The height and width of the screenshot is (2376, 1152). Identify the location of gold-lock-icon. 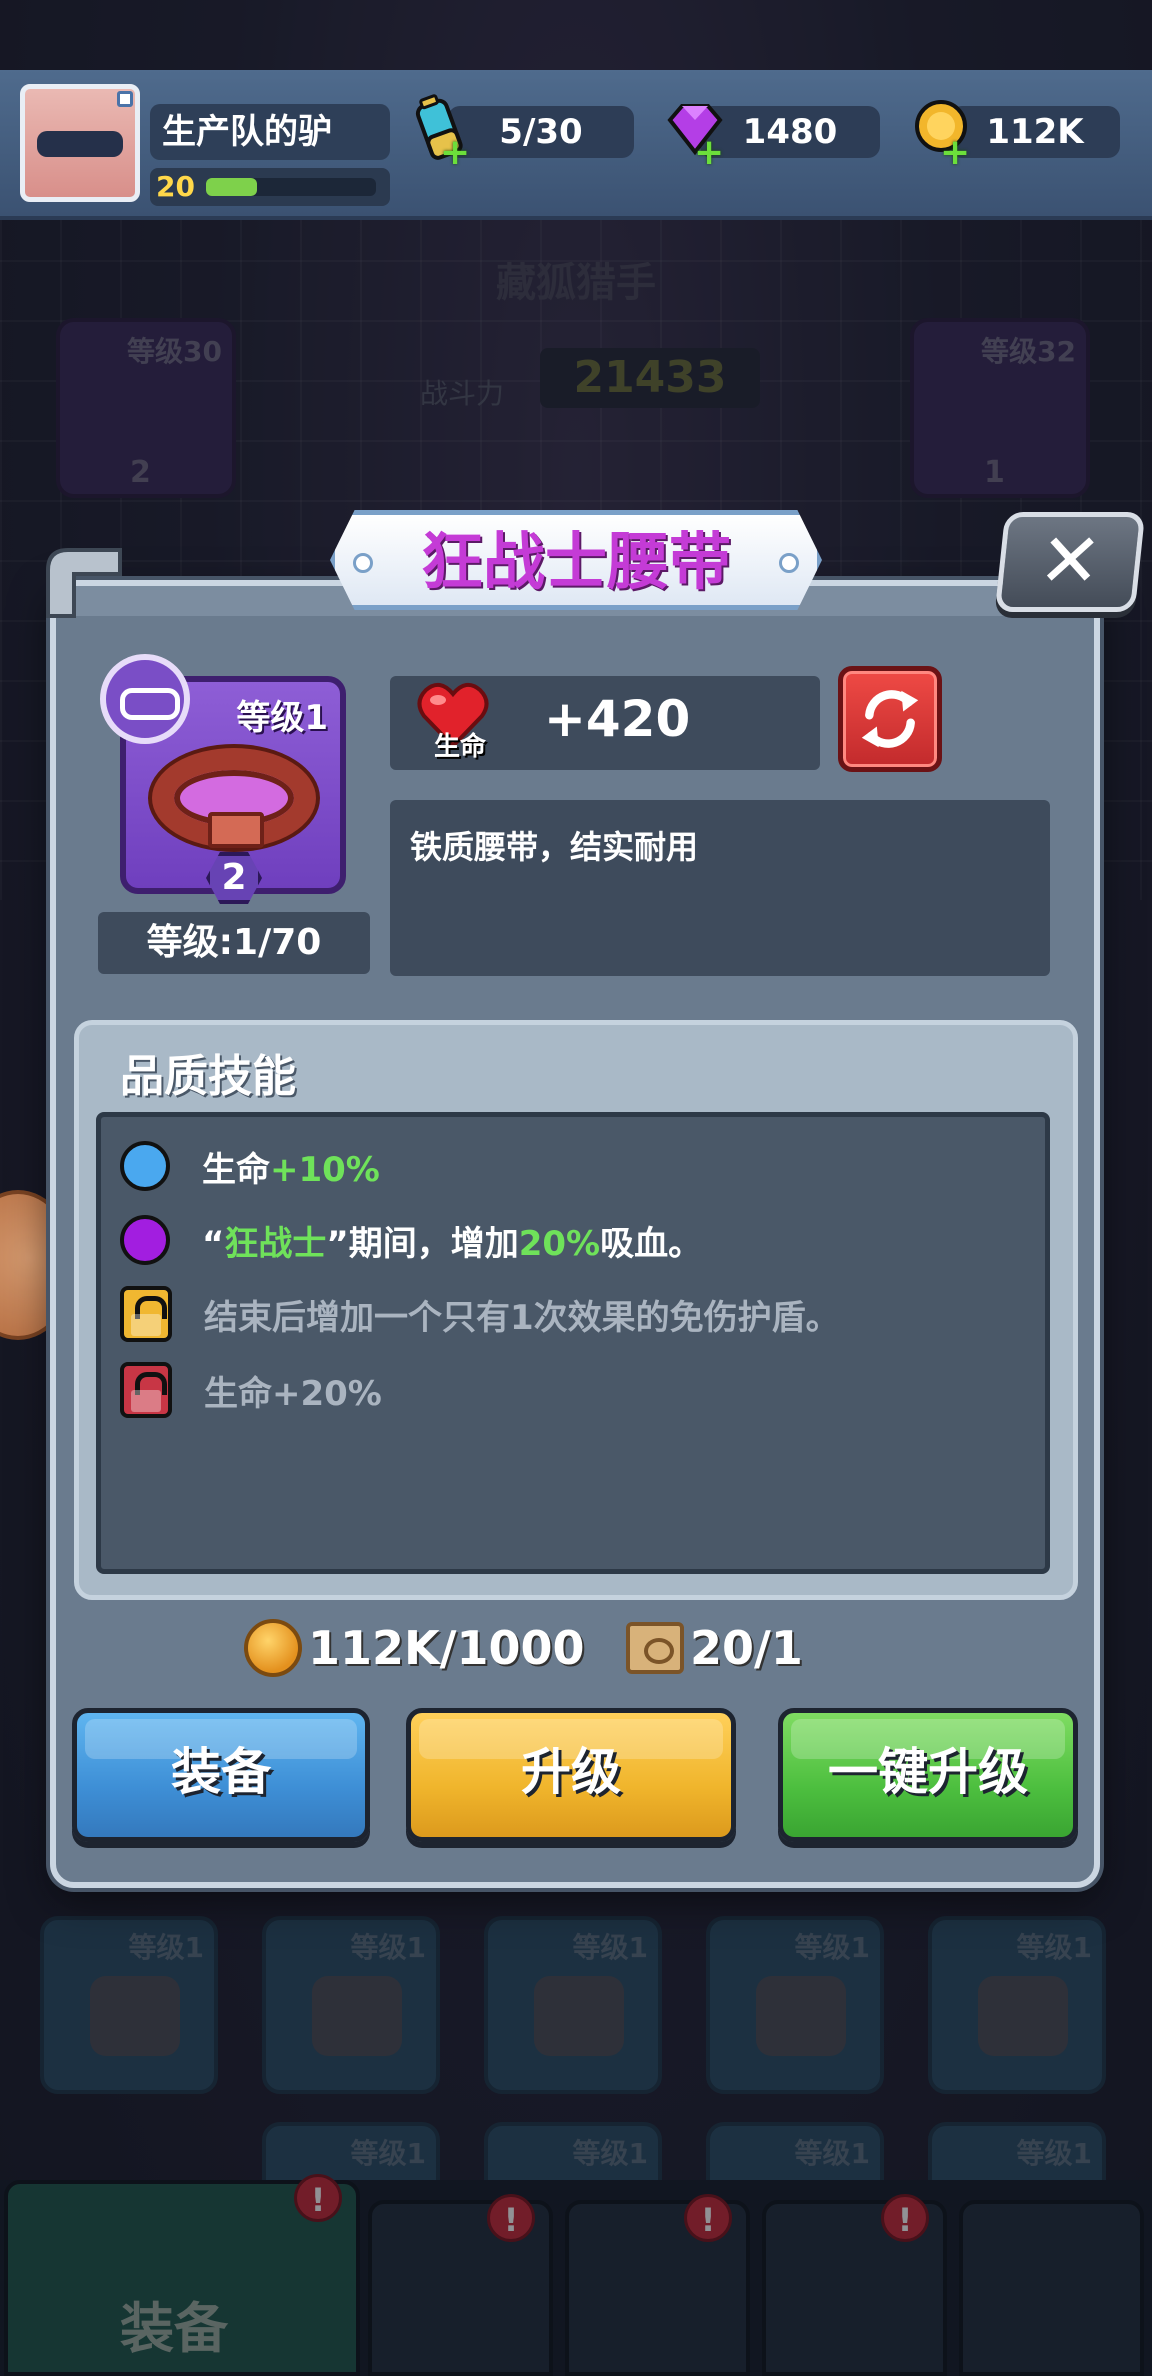
(146, 1314).